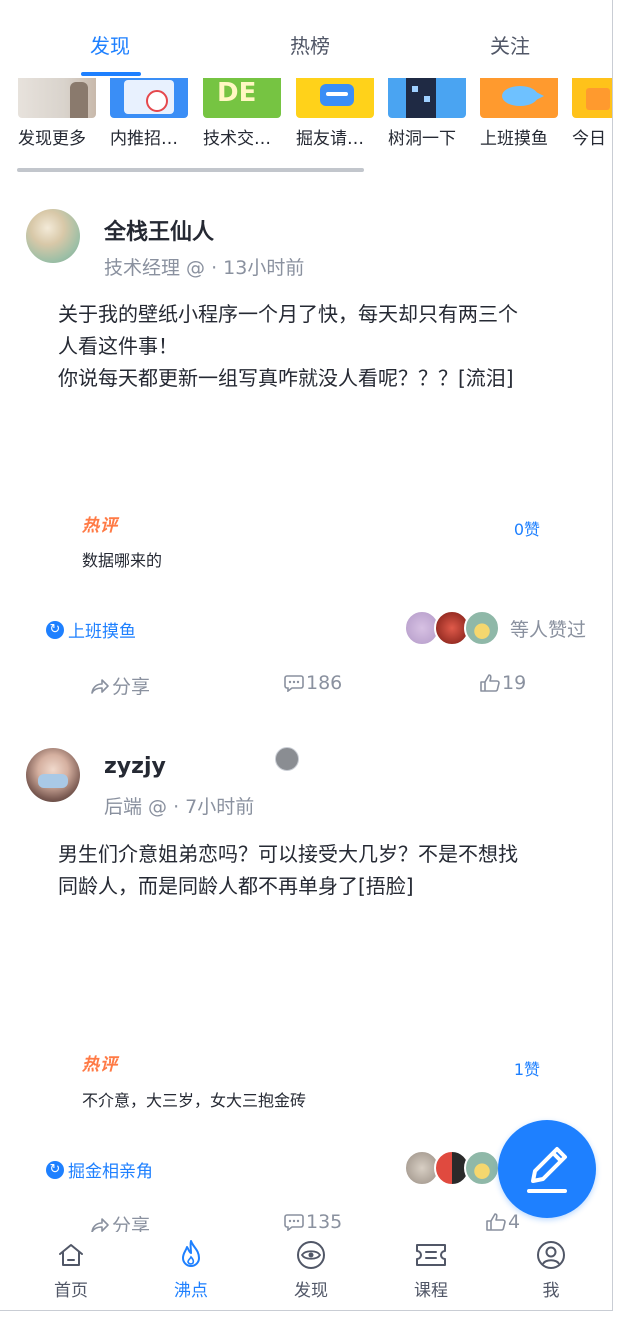 The width and height of the screenshot is (634, 1322). What do you see at coordinates (110, 44) in the screenshot?
I see `tab-discover: 发现` at bounding box center [110, 44].